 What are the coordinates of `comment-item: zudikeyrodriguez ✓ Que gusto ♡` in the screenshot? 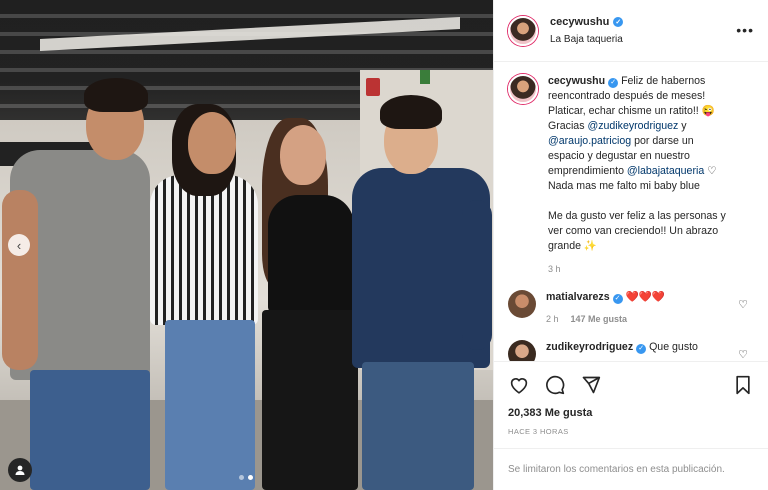 It's located at (631, 350).